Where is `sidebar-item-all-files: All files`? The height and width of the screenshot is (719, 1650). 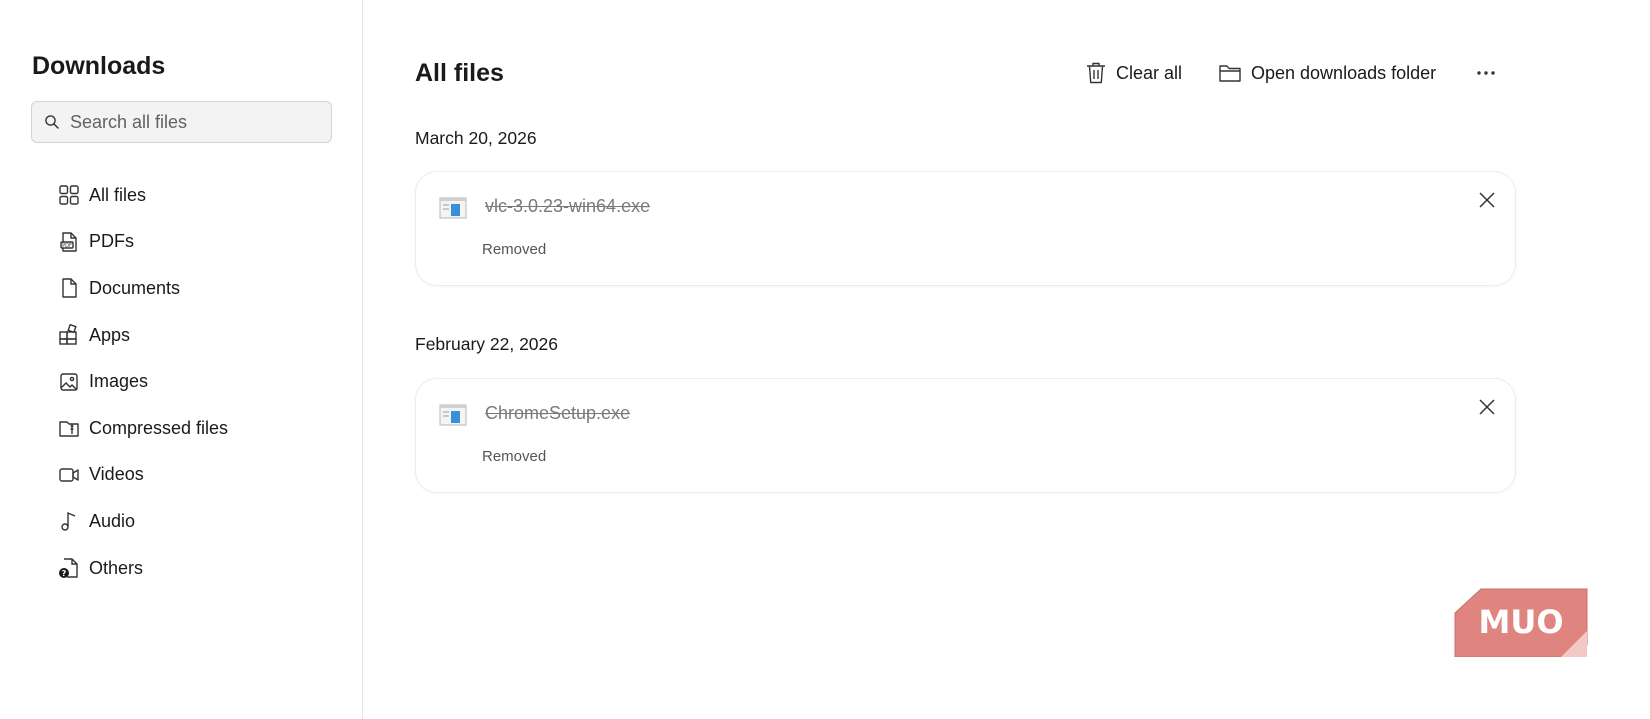
sidebar-item-all-files: All files is located at coordinates (202, 195).